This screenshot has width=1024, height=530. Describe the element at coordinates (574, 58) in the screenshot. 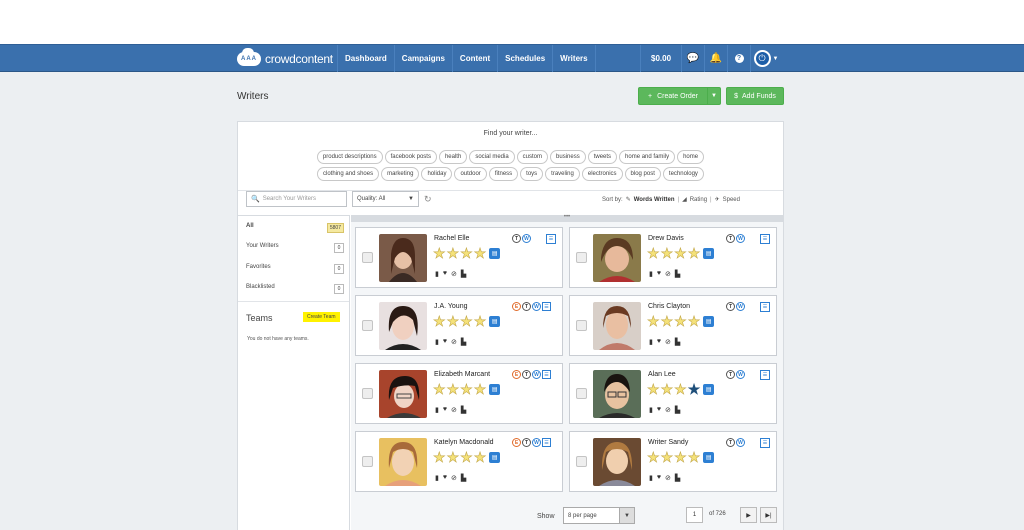

I see `nav-writers: Writers` at that location.